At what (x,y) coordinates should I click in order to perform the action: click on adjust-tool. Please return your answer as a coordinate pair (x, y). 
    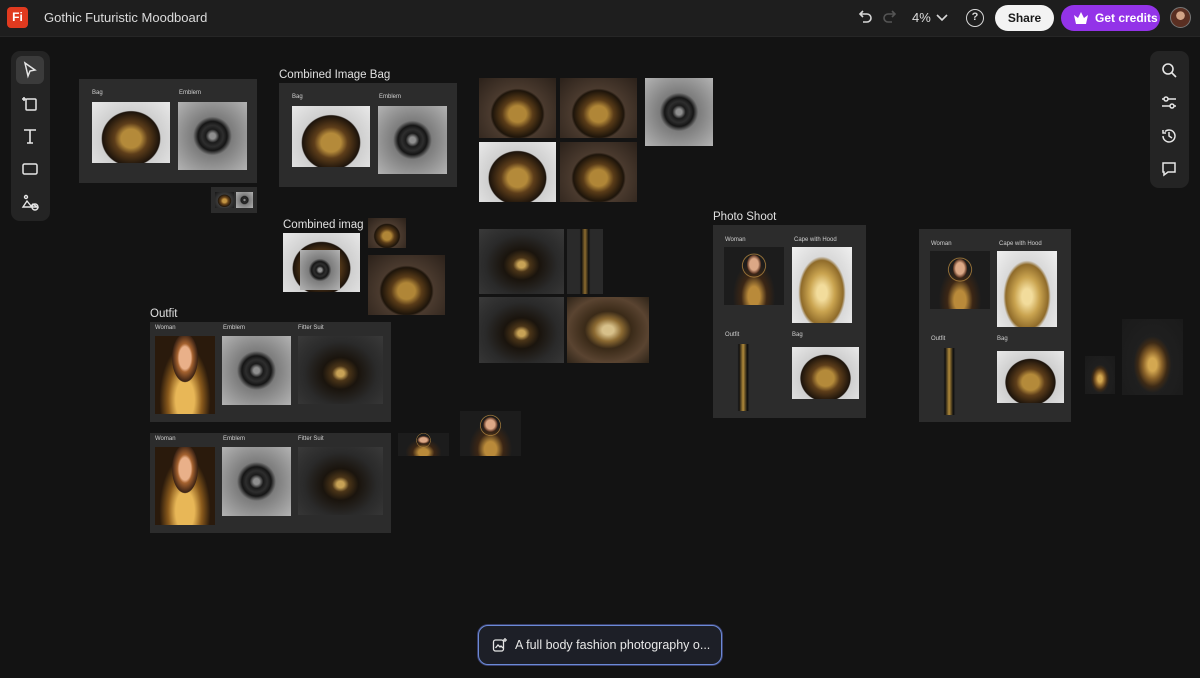
    Looking at the image, I should click on (1169, 103).